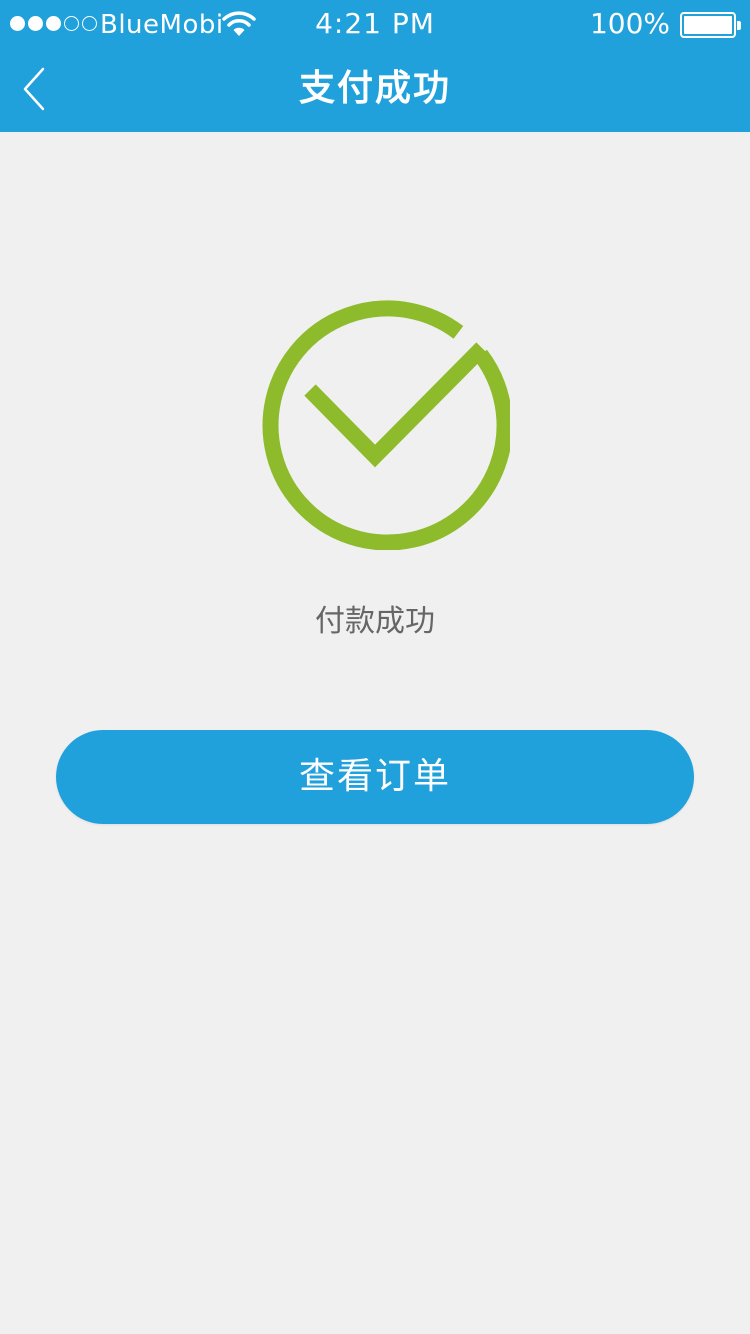 This screenshot has width=750, height=1334. I want to click on page-title: 支付成功, so click(374, 88).